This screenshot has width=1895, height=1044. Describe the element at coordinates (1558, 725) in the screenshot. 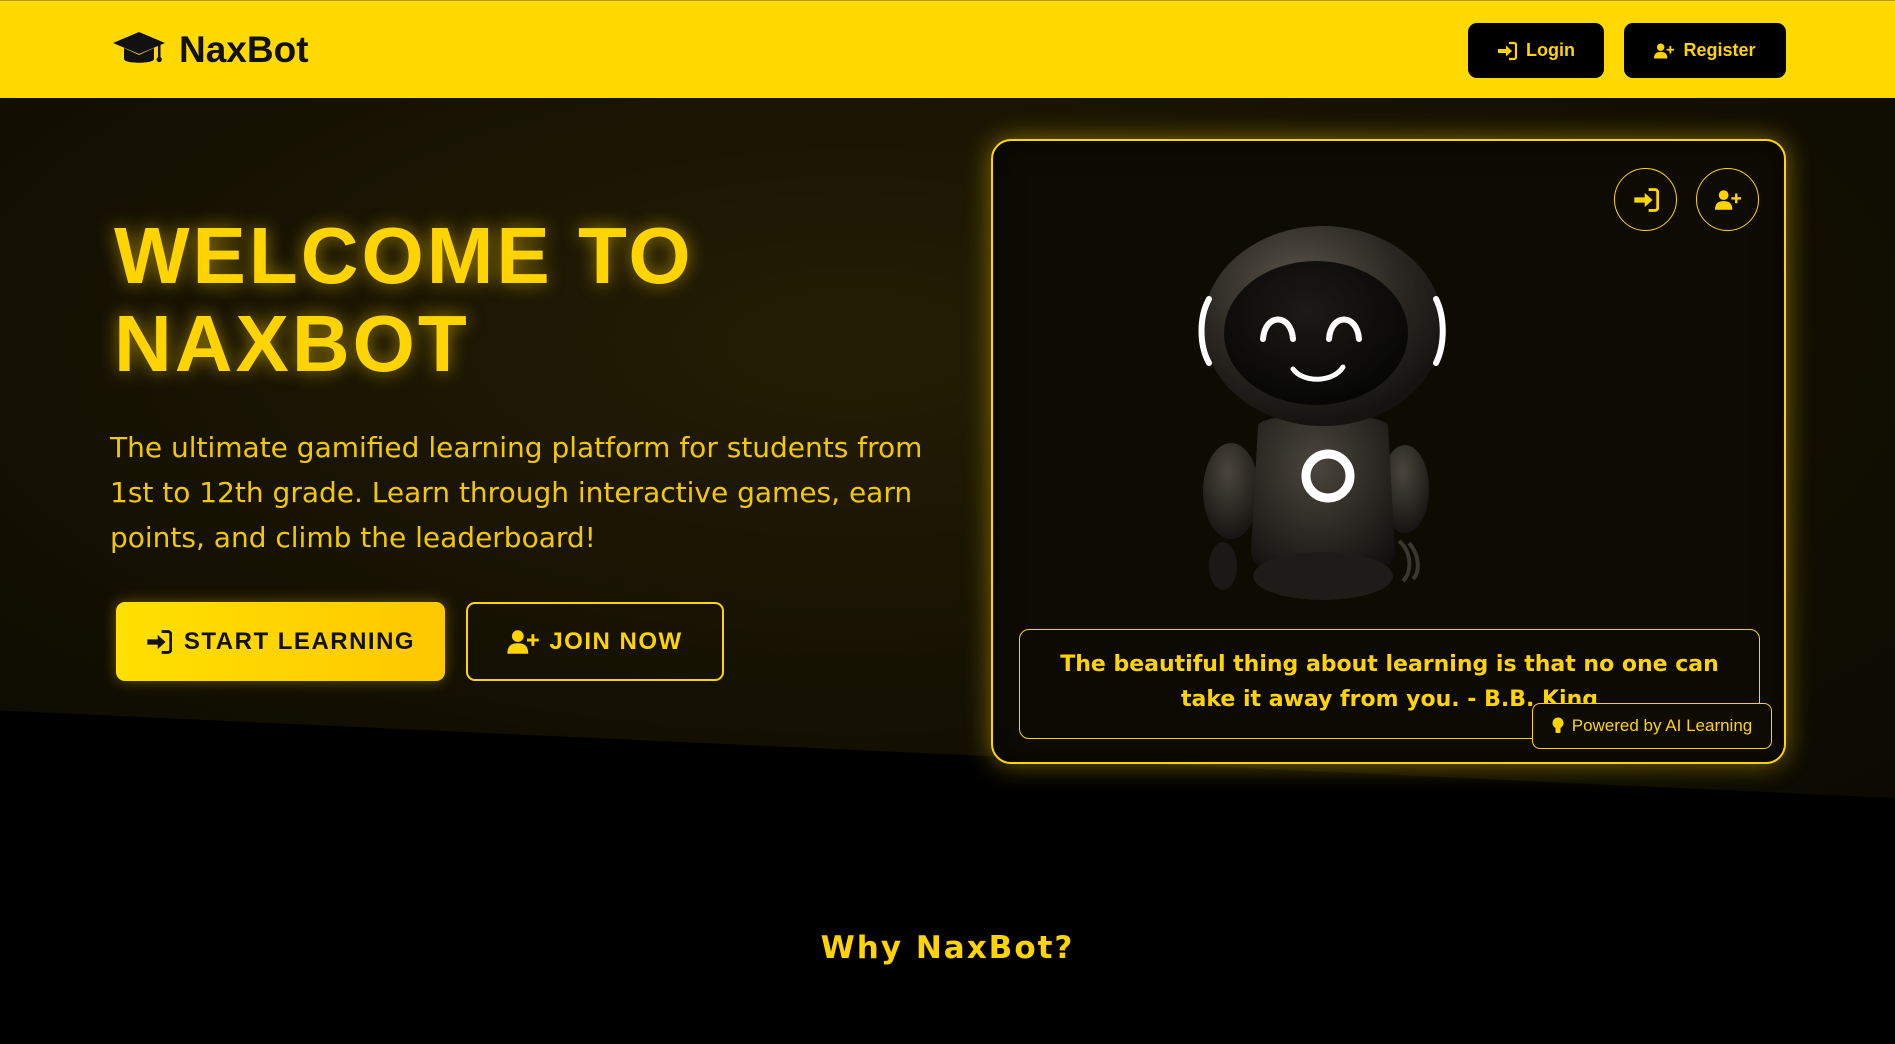

I see `lightbulb-icon` at that location.